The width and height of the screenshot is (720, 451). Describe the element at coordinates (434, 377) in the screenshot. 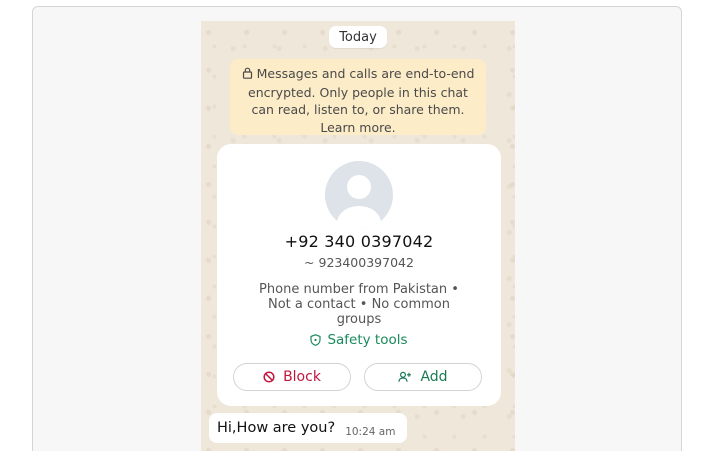

I see `add-contact-label: Add` at that location.